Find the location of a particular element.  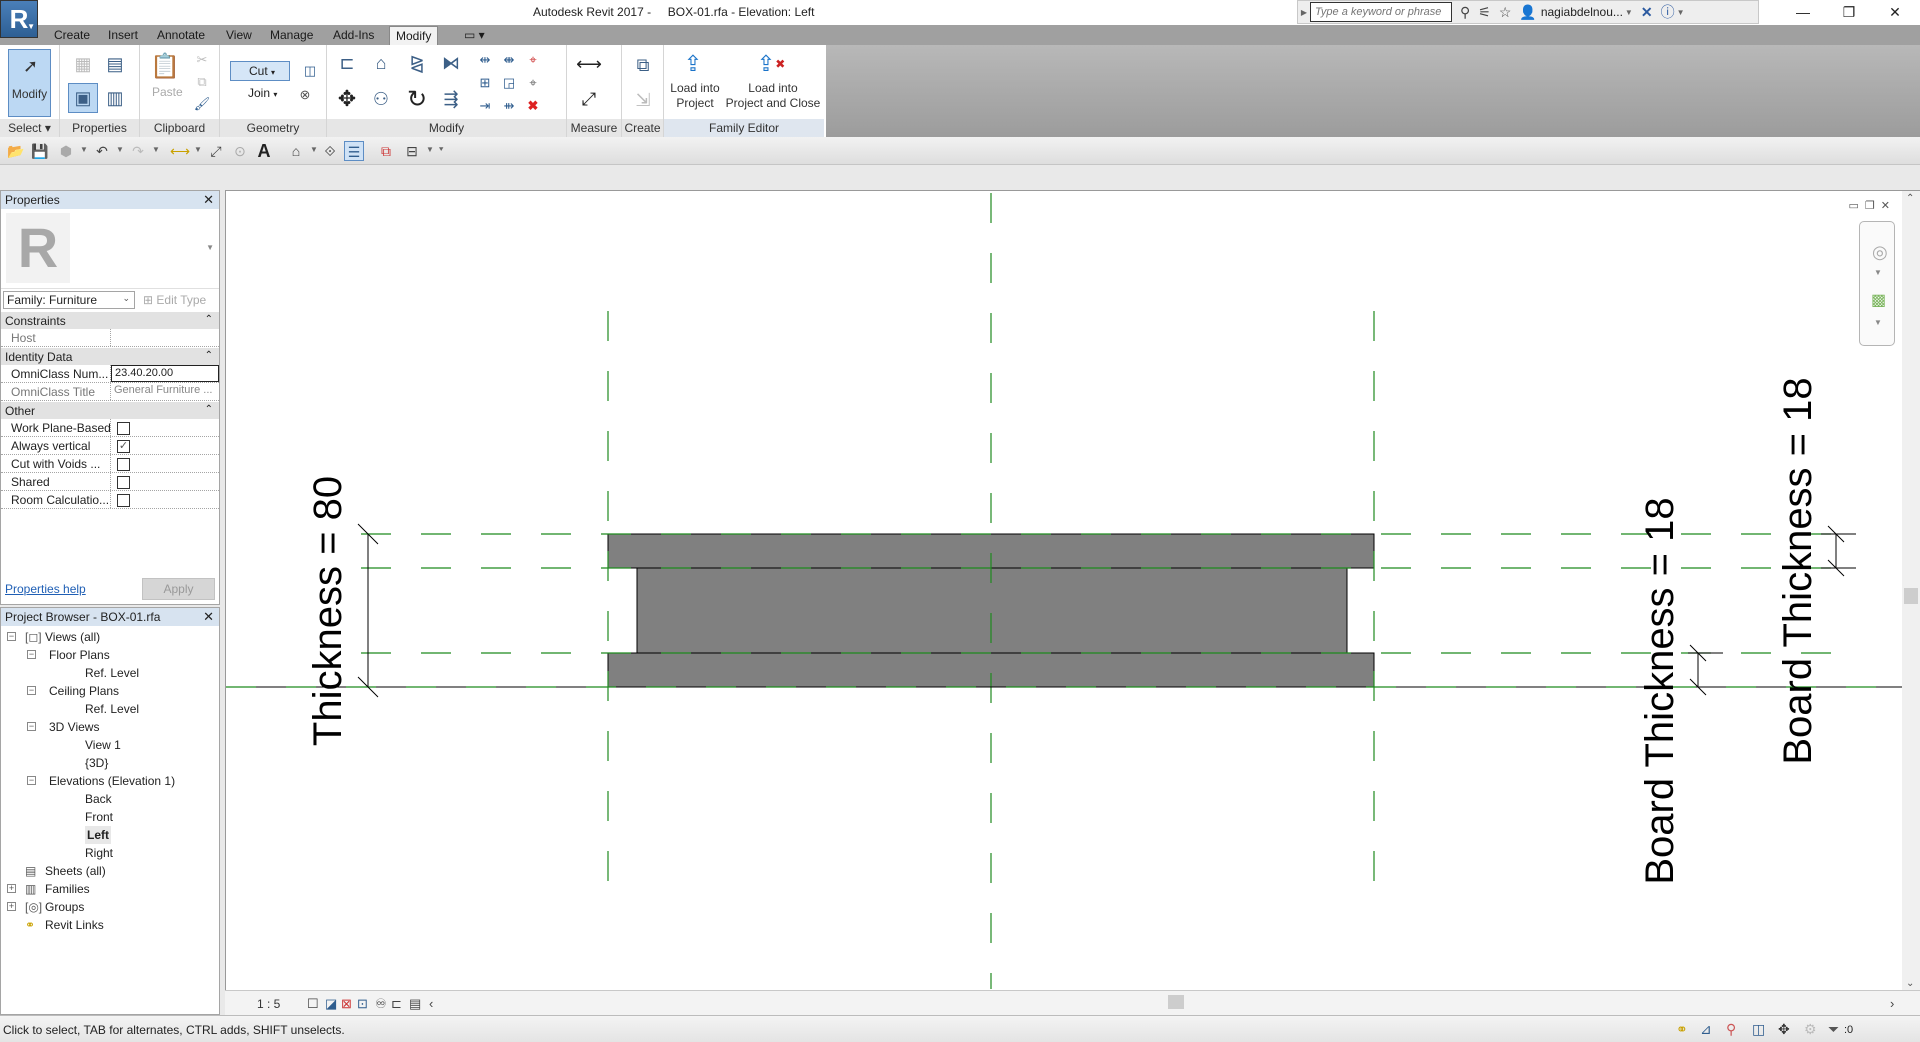

browser-item: 3D Views is located at coordinates (74, 727).